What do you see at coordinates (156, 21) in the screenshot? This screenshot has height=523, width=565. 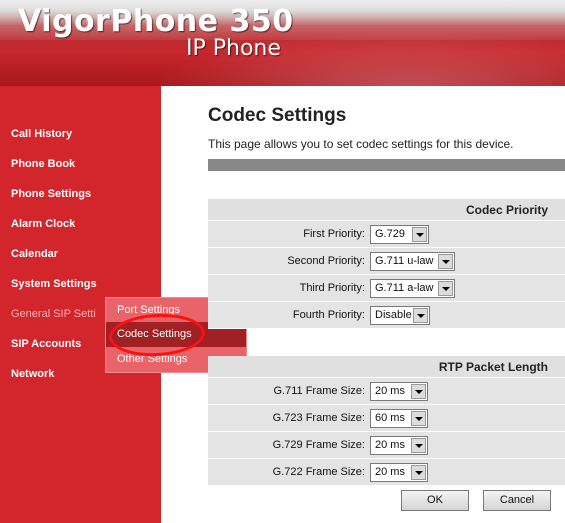 I see `brand-logo: VigorPhone 350` at bounding box center [156, 21].